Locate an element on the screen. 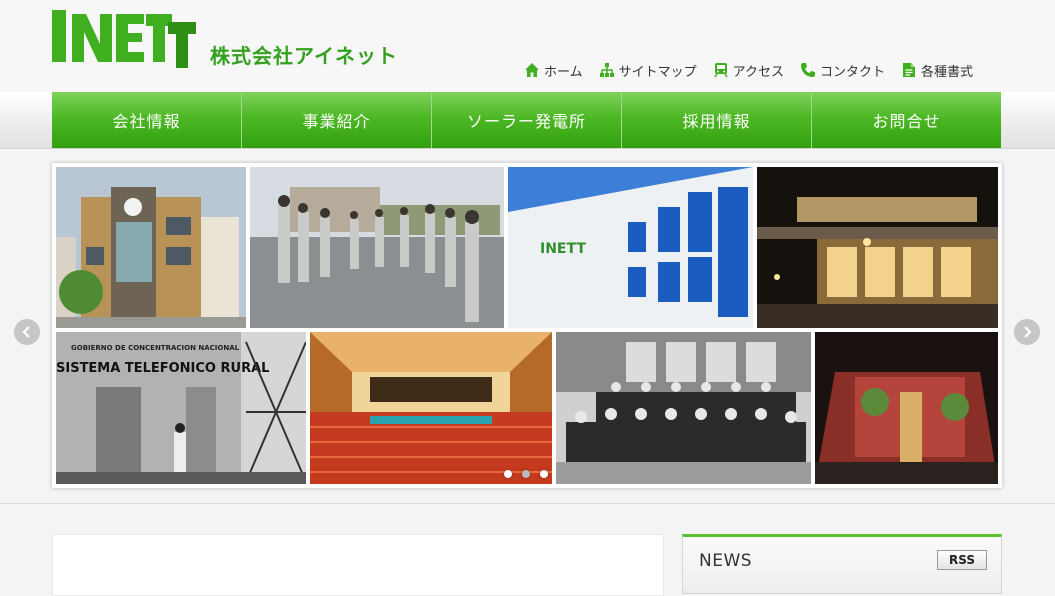 The height and width of the screenshot is (596, 1055). topnav-access-label: アクセス is located at coordinates (758, 72).